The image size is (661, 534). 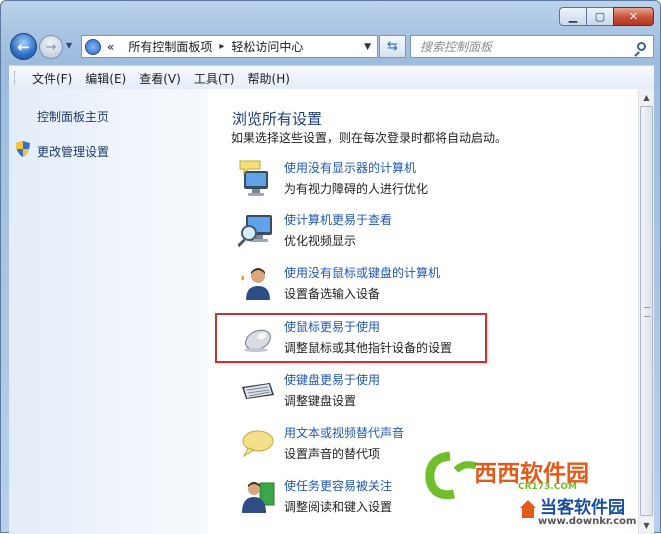 What do you see at coordinates (258, 497) in the screenshot?
I see `user-book-icon` at bounding box center [258, 497].